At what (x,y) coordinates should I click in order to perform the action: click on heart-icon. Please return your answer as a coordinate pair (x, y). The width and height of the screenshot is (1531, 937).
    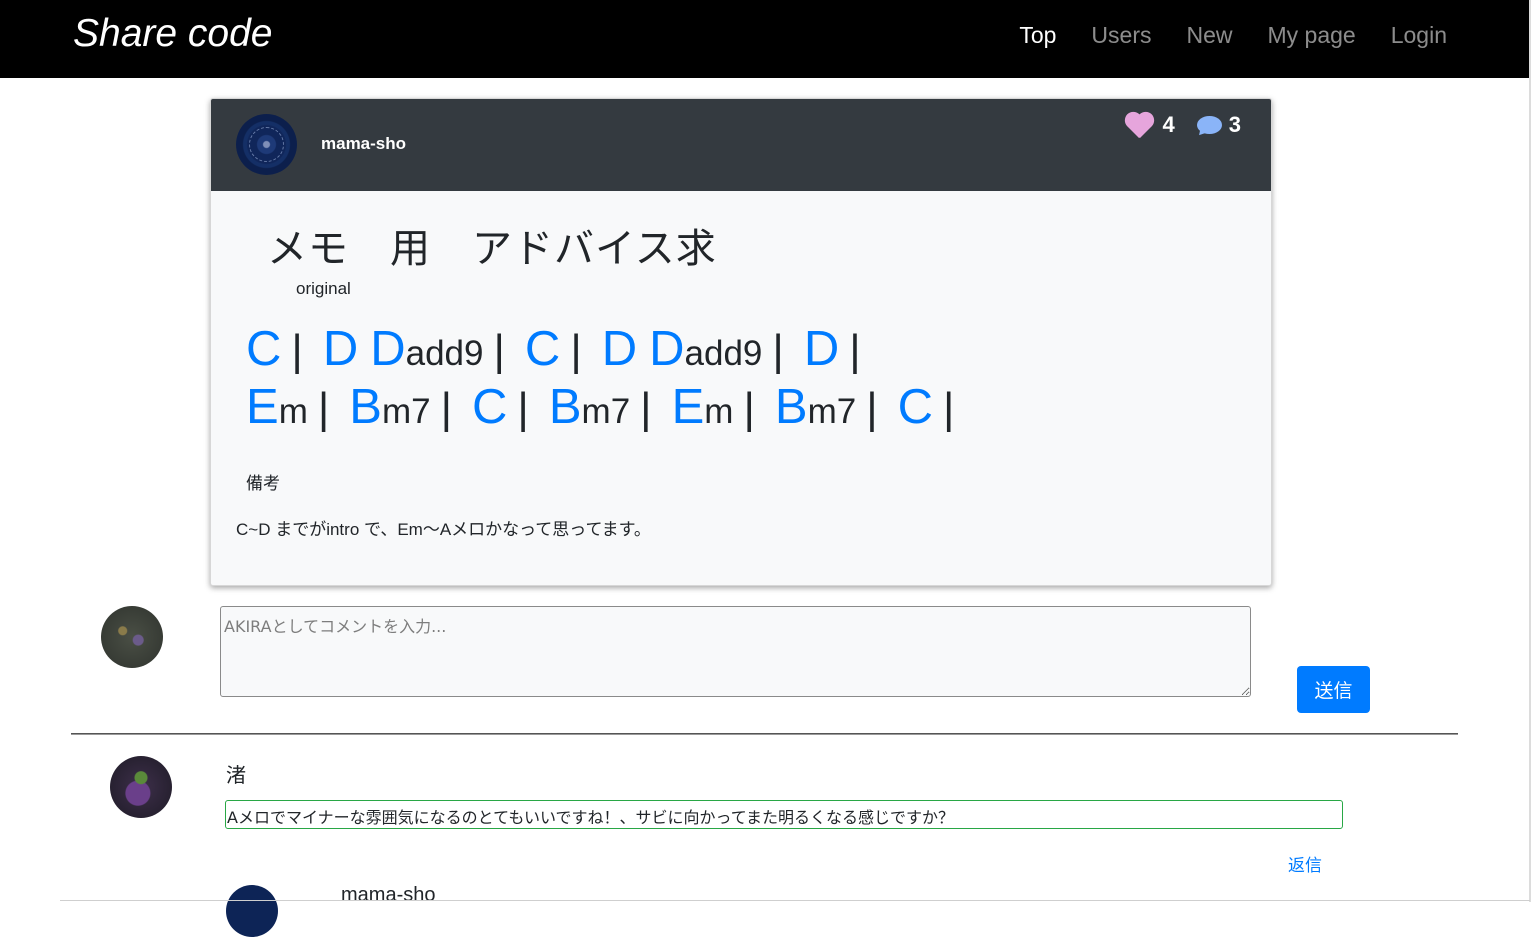
    Looking at the image, I should click on (1139, 125).